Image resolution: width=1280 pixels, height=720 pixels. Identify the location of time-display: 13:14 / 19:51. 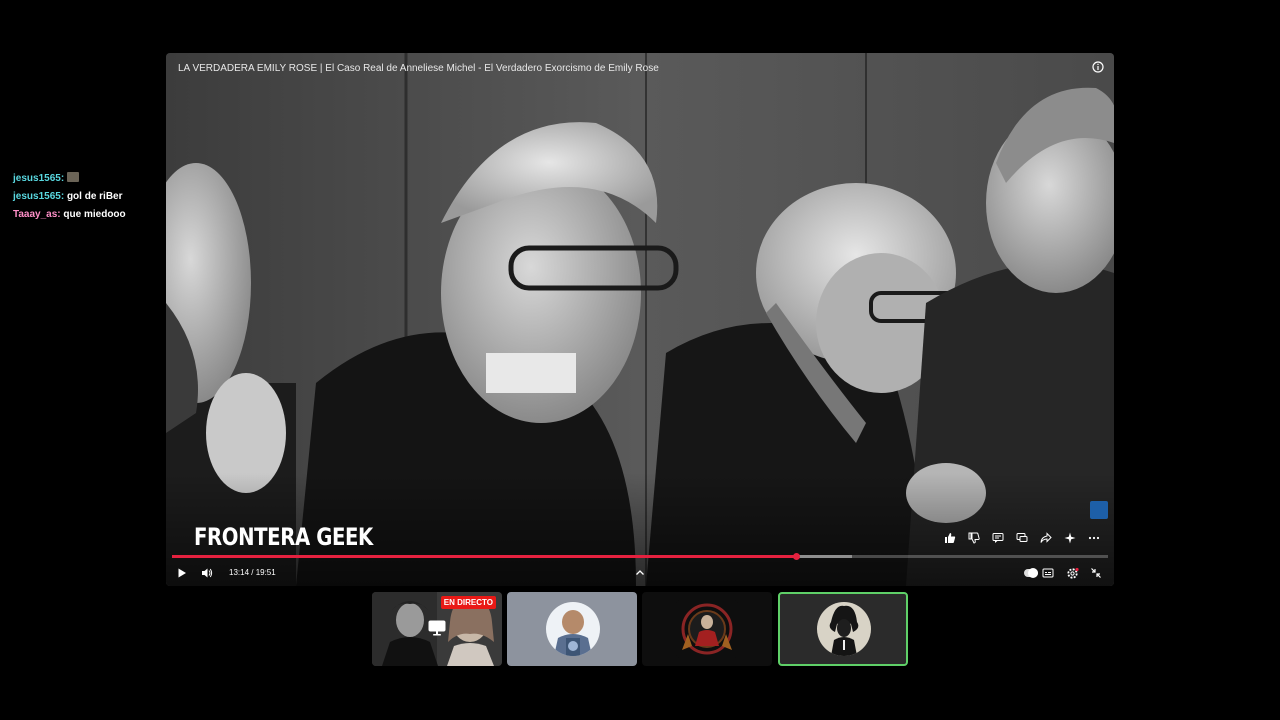
(252, 572).